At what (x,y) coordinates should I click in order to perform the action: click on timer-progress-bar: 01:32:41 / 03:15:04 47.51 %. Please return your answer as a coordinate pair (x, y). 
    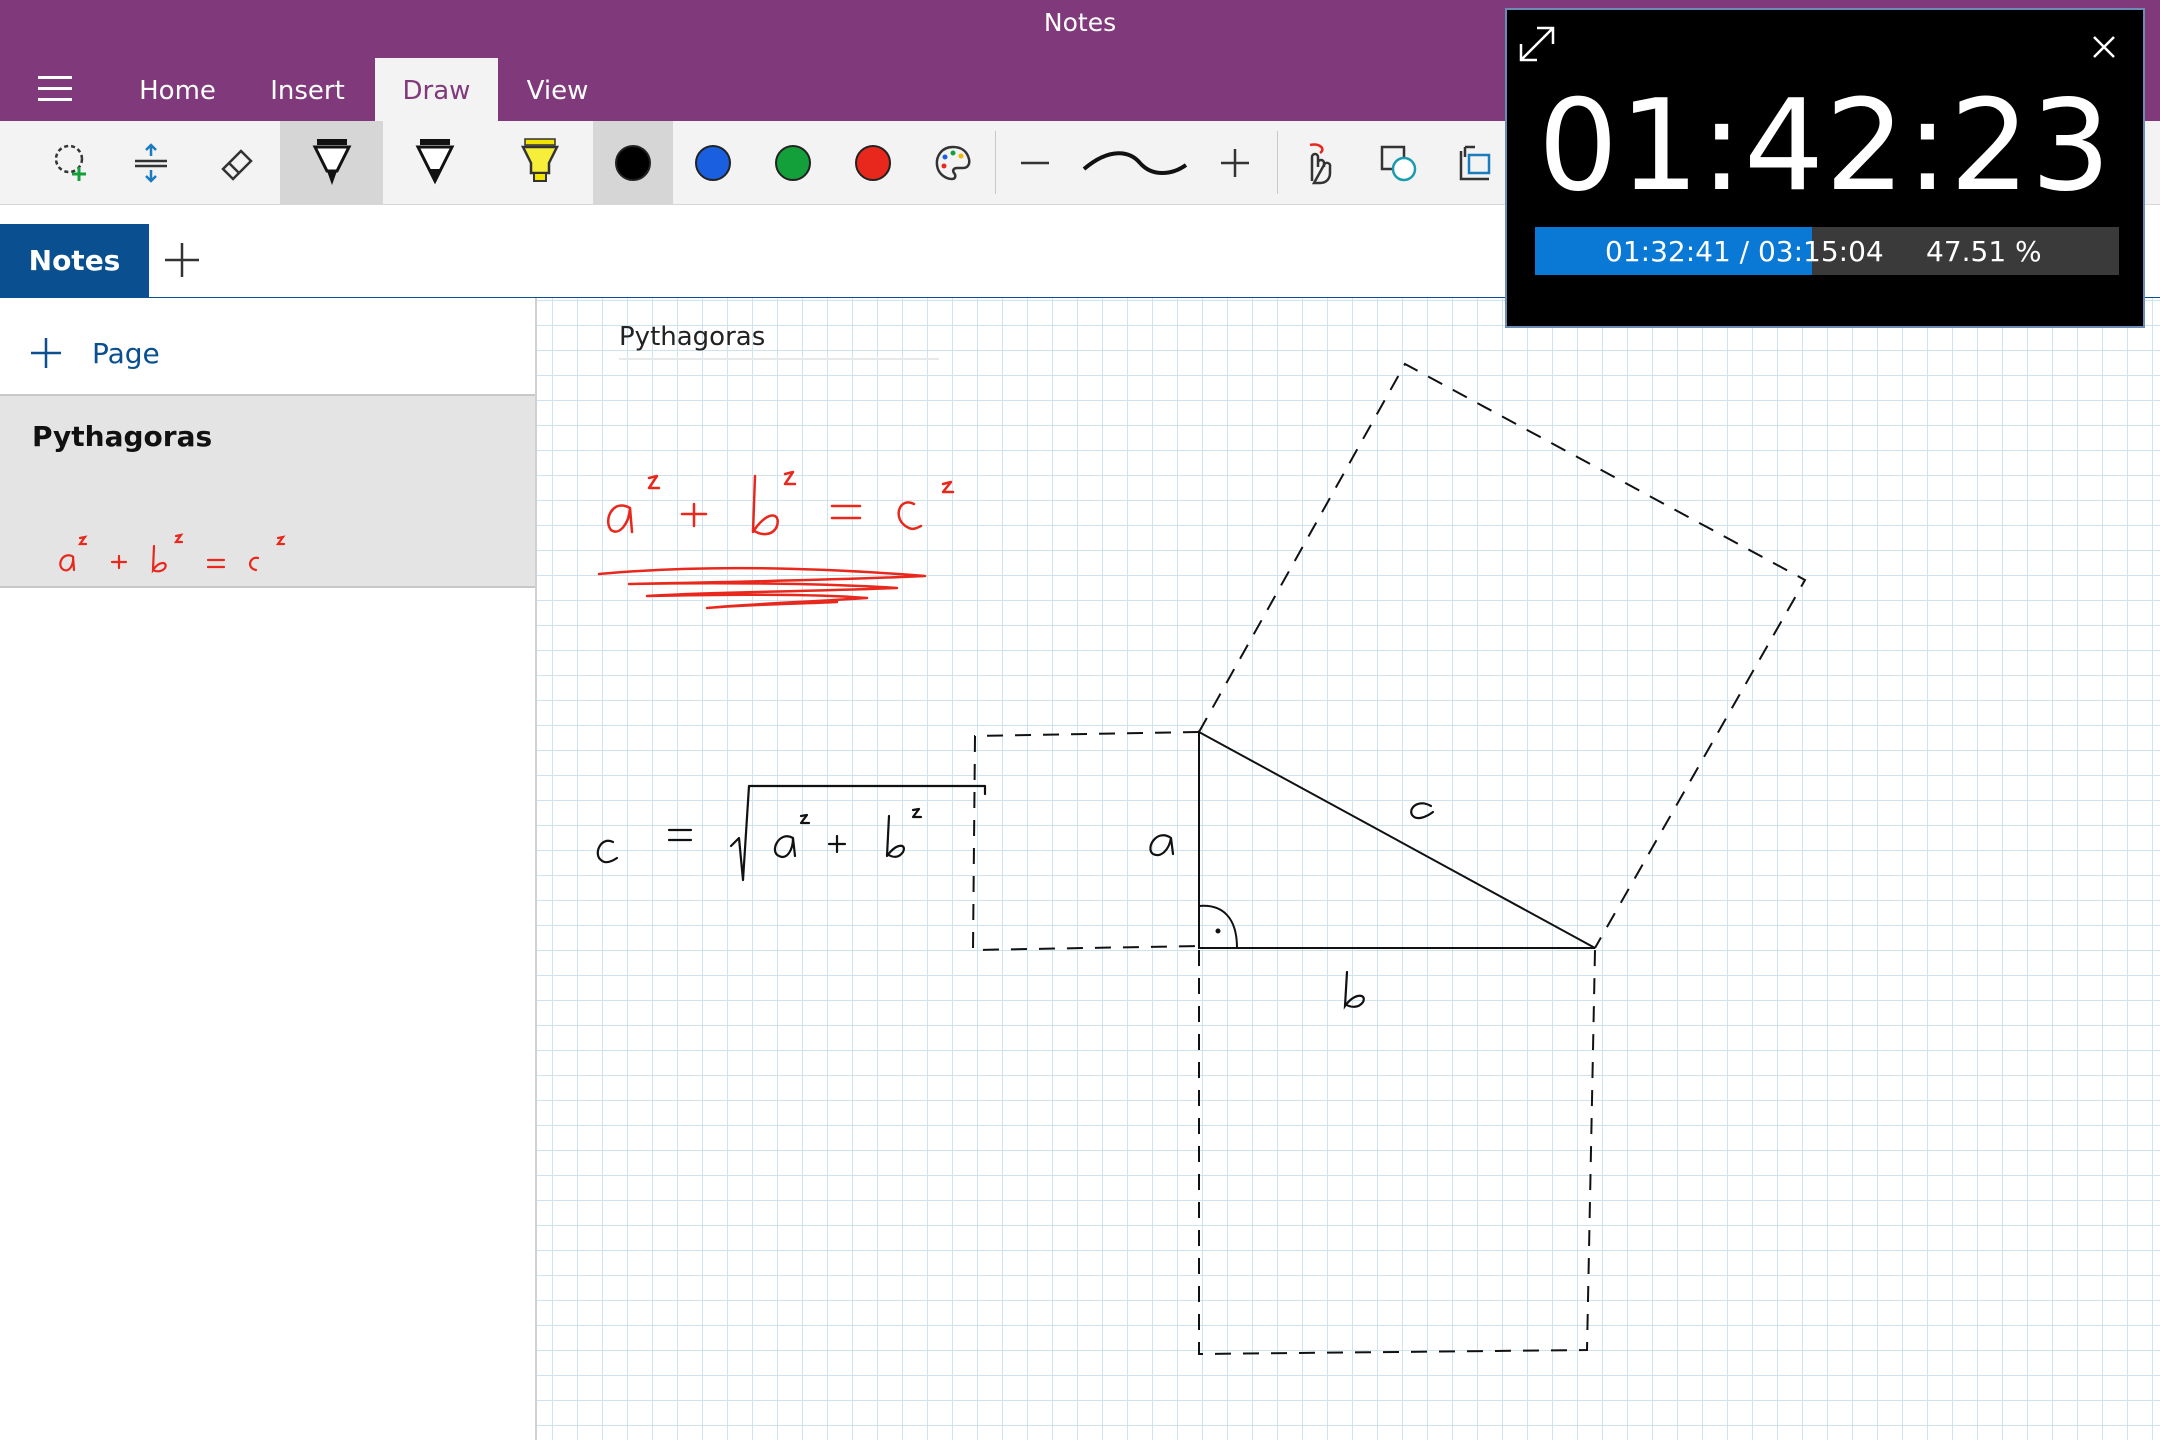
    Looking at the image, I should click on (1827, 251).